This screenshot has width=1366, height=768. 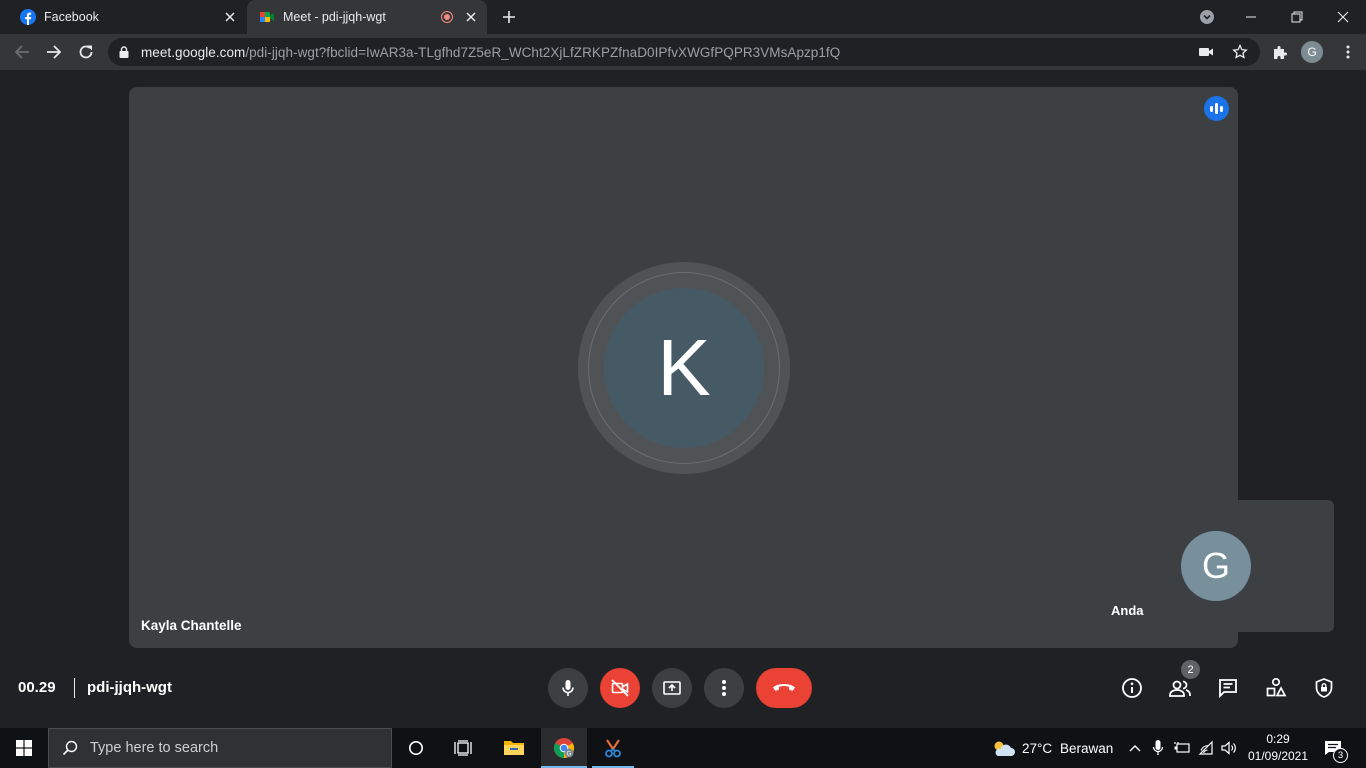 I want to click on restore-icon, so click(x=1297, y=17).